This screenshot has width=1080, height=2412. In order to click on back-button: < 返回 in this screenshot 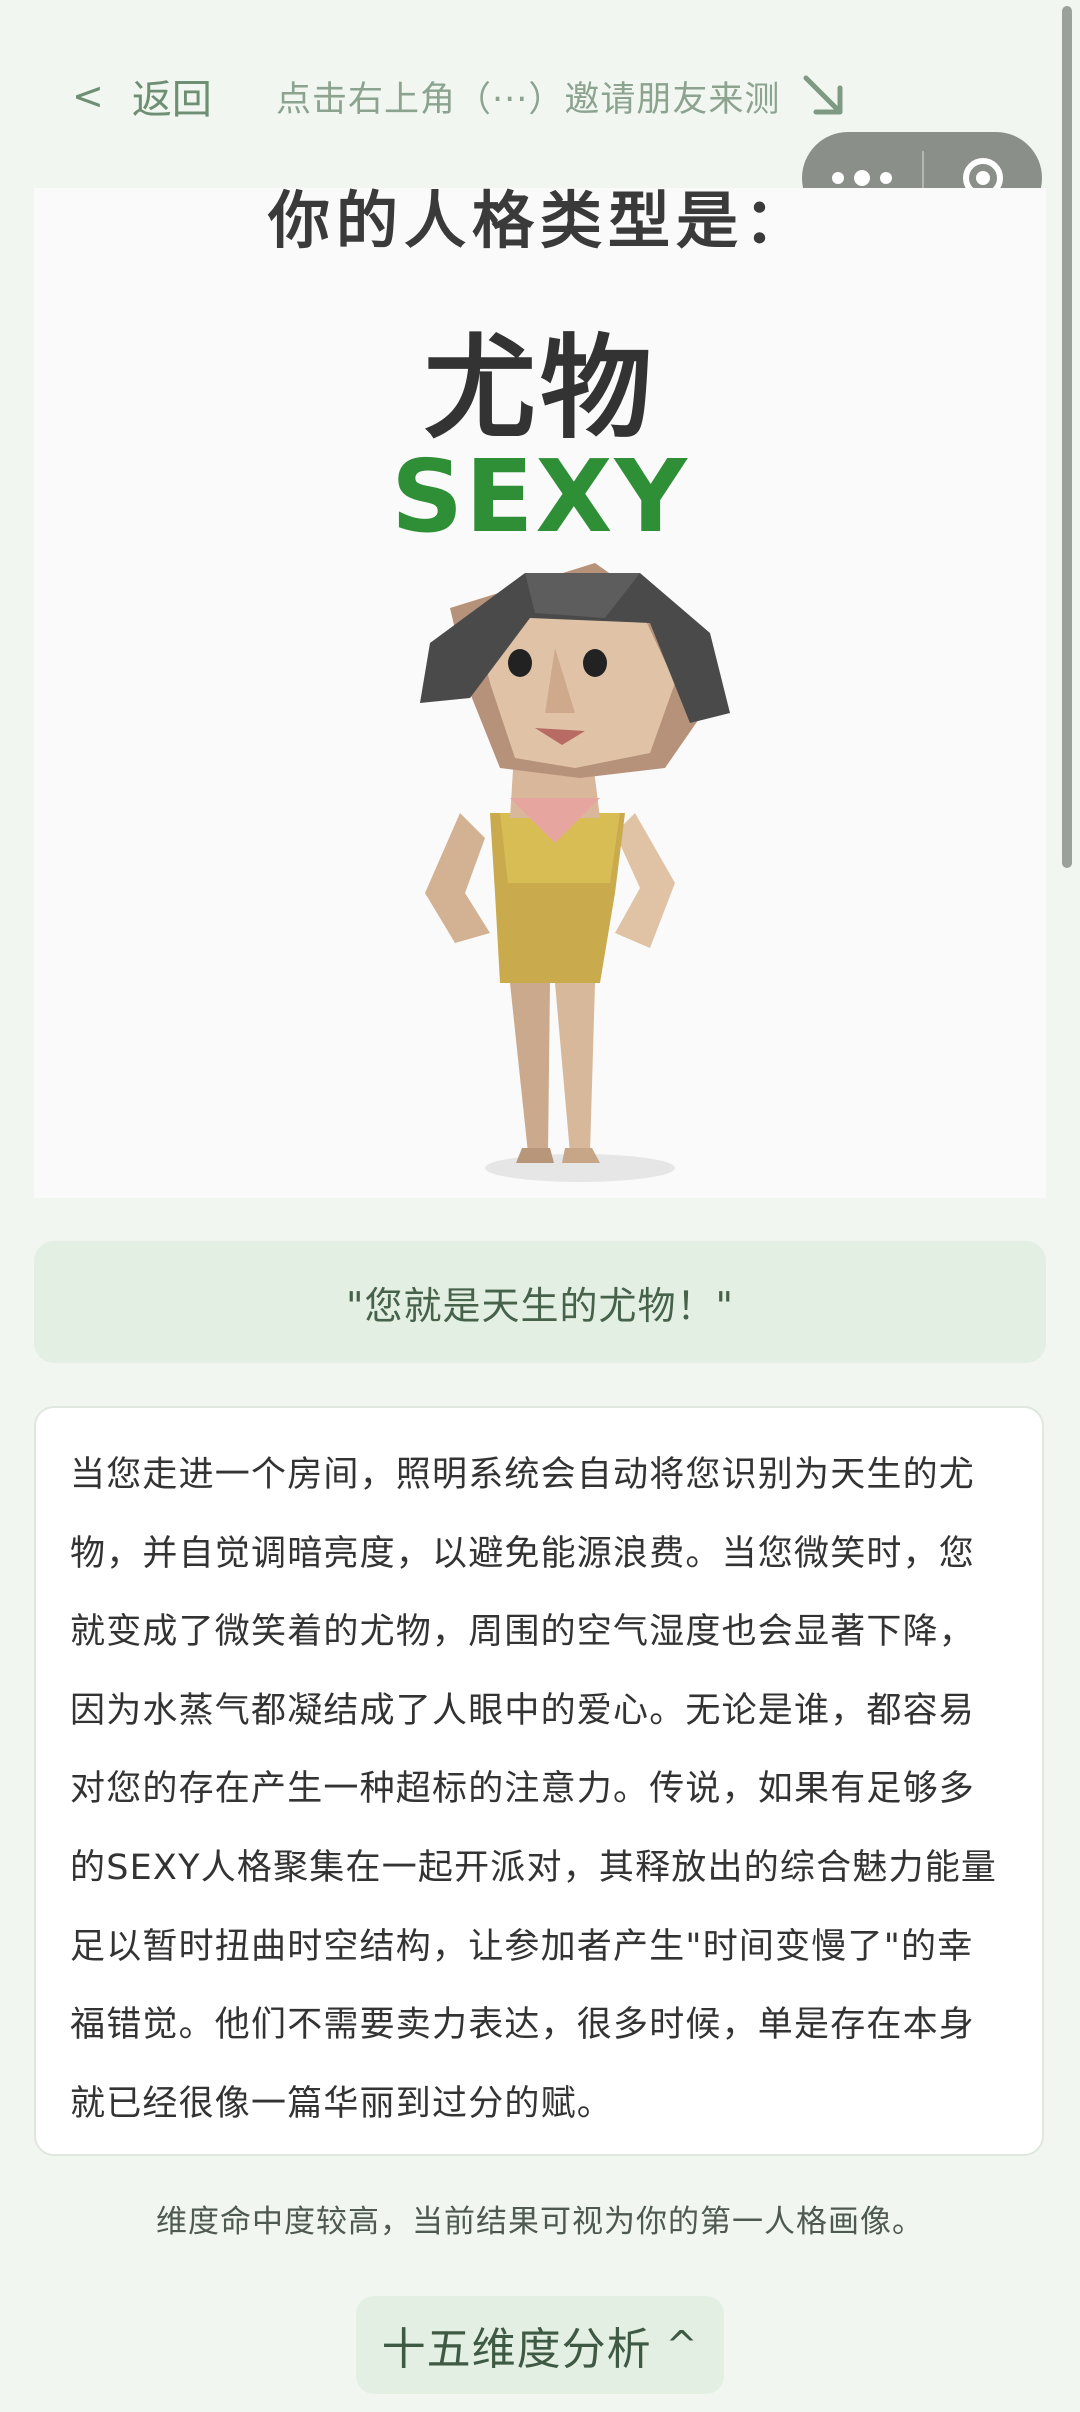, I will do `click(142, 96)`.